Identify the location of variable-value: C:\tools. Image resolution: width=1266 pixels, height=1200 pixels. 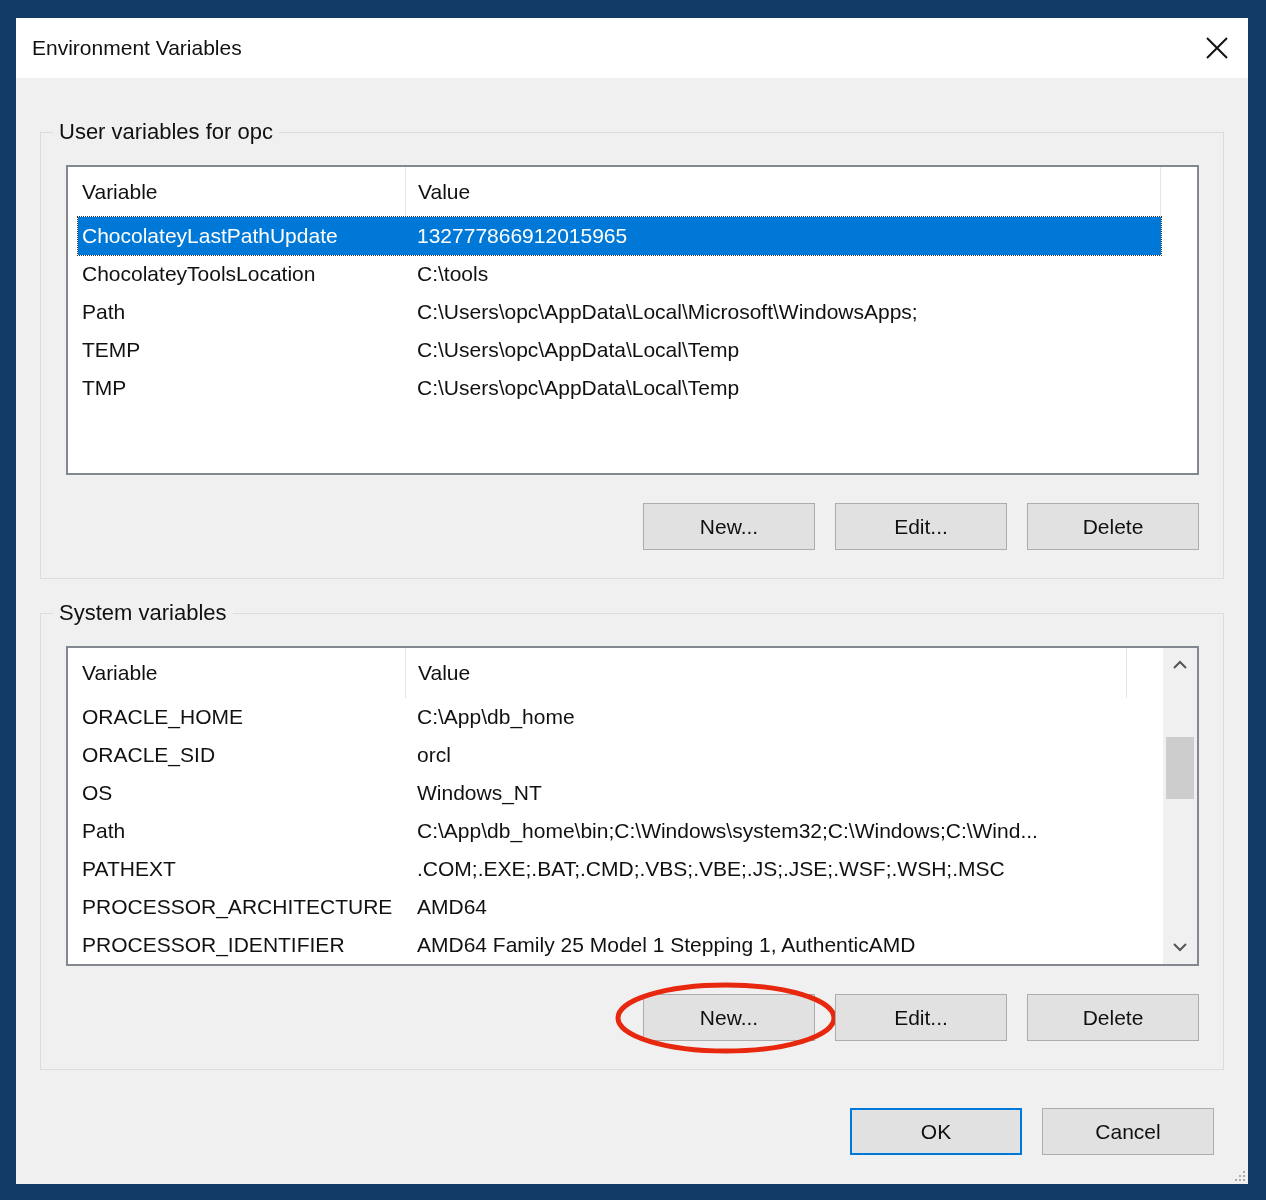
(452, 274).